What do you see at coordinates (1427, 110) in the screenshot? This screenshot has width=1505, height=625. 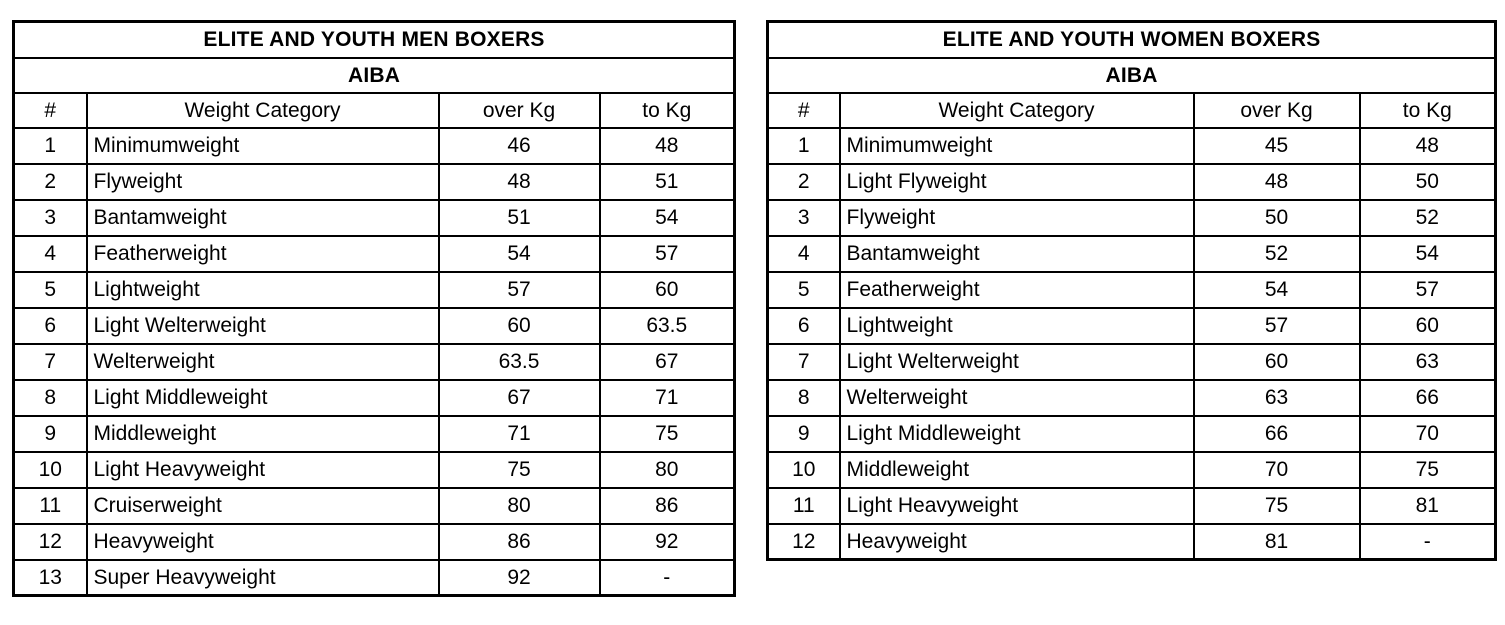 I see `women-column-header-to-kg: to Kg` at bounding box center [1427, 110].